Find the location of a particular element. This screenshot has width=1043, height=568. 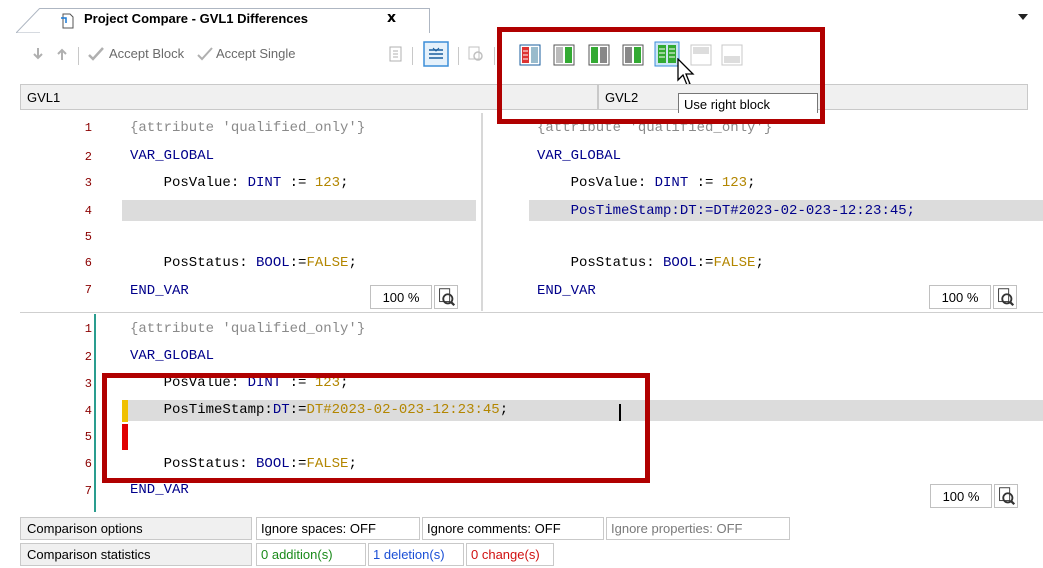

accept-block-button: Accept Block is located at coordinates (146, 56).